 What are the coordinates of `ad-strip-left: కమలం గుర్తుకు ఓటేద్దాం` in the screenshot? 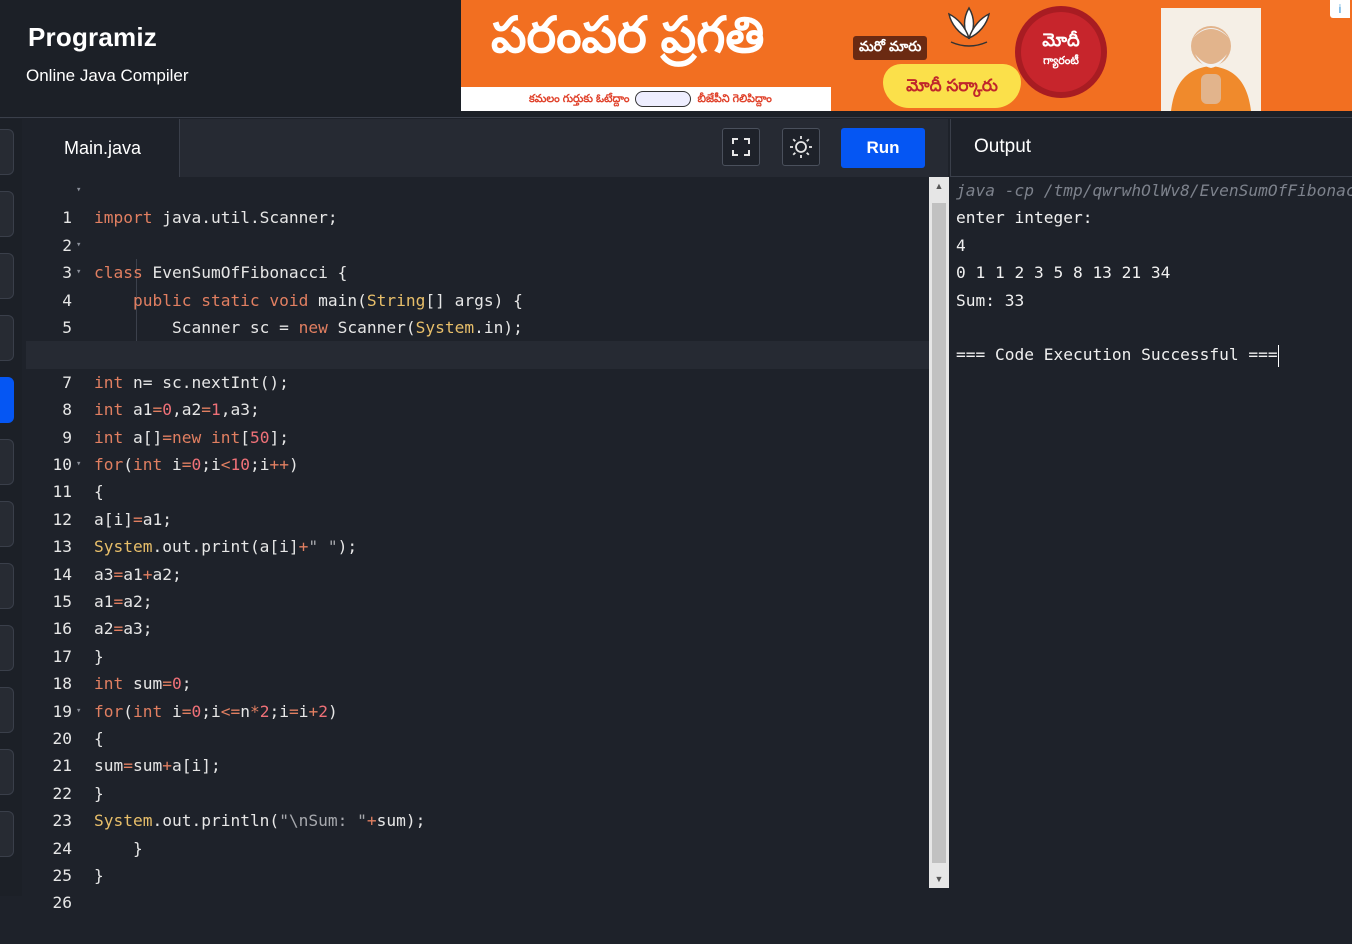 It's located at (579, 99).